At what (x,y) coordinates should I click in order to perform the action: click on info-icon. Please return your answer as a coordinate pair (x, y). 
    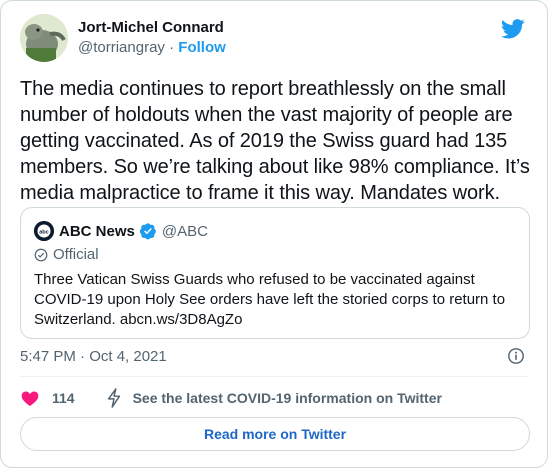
    Looking at the image, I should click on (516, 356).